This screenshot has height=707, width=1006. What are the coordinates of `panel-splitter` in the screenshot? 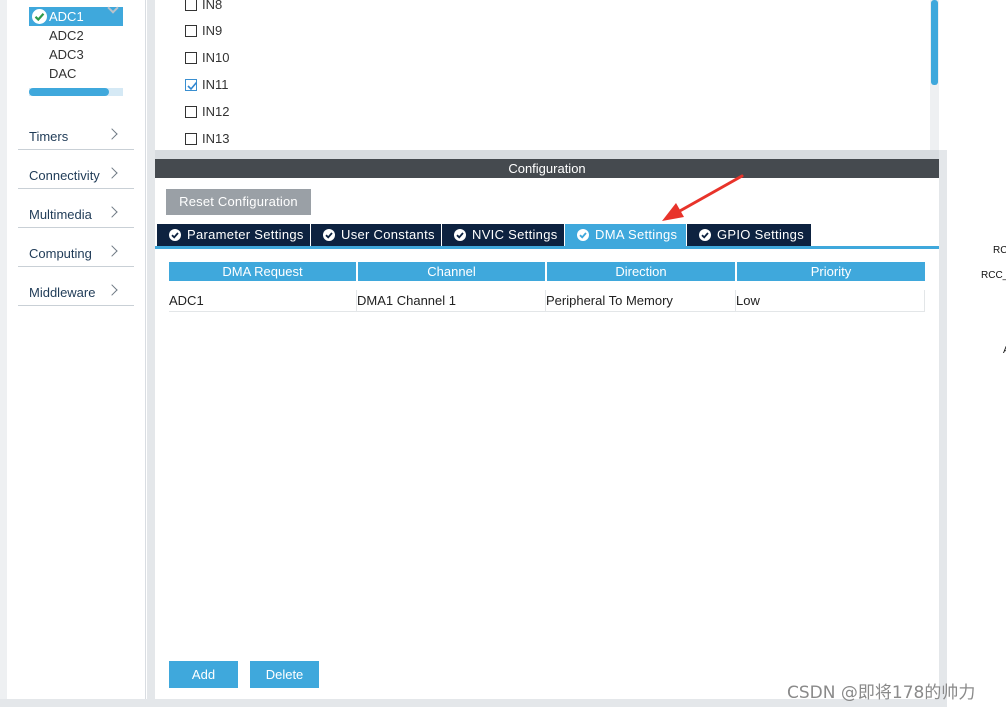 It's located at (151, 353).